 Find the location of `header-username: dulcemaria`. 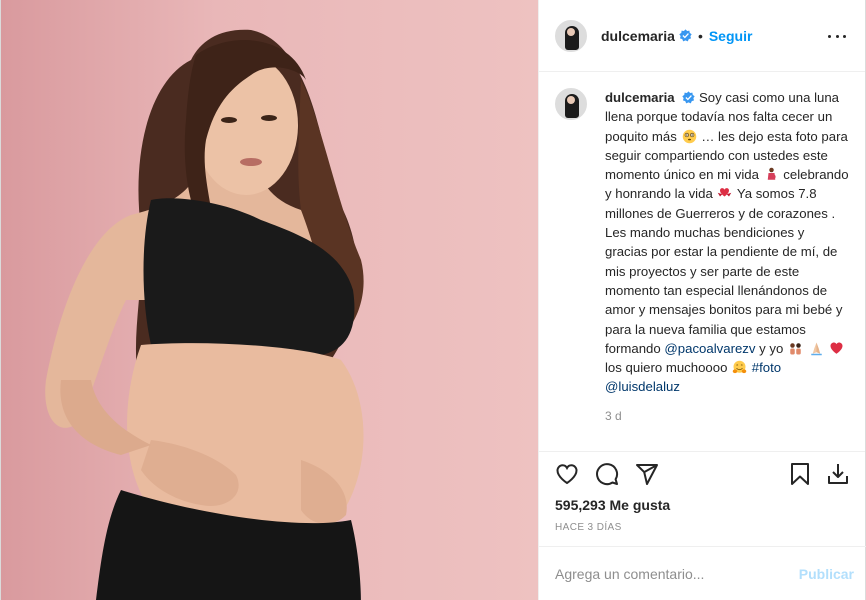

header-username: dulcemaria is located at coordinates (638, 36).